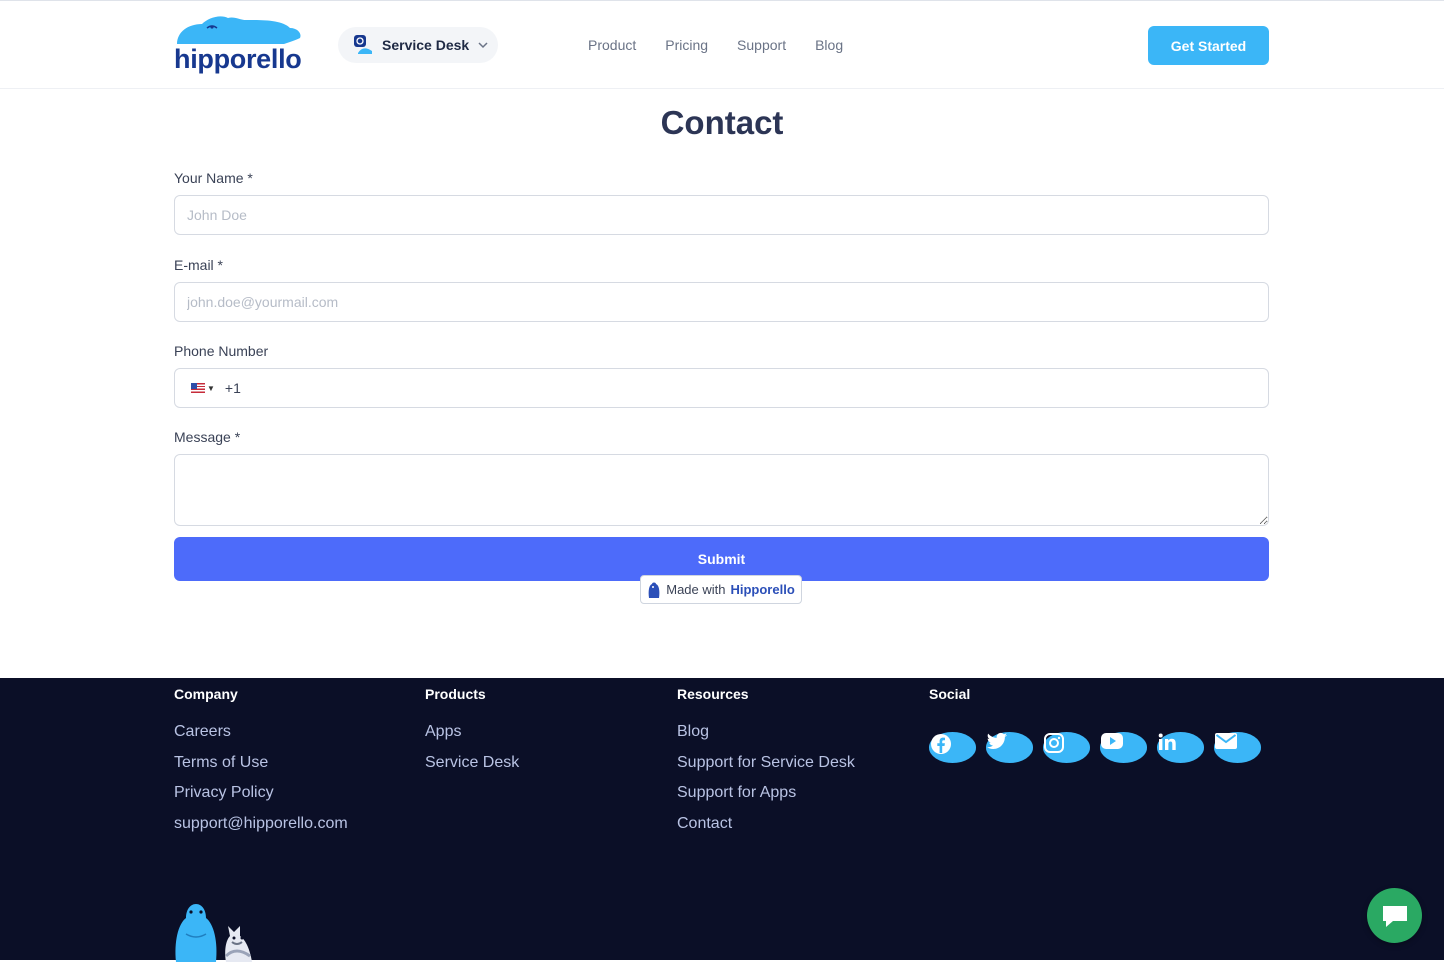  What do you see at coordinates (696, 589) in the screenshot?
I see `made-with-prefix: Made with` at bounding box center [696, 589].